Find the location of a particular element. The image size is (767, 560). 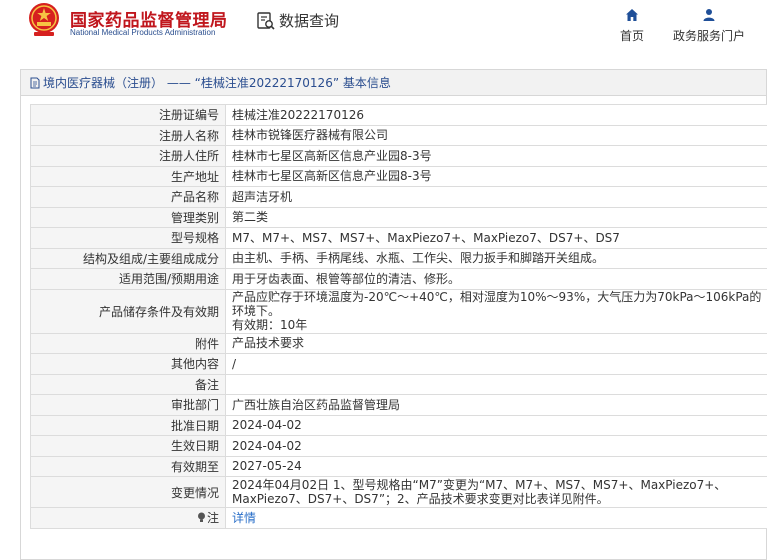

table-row: 备注 is located at coordinates (398, 384).